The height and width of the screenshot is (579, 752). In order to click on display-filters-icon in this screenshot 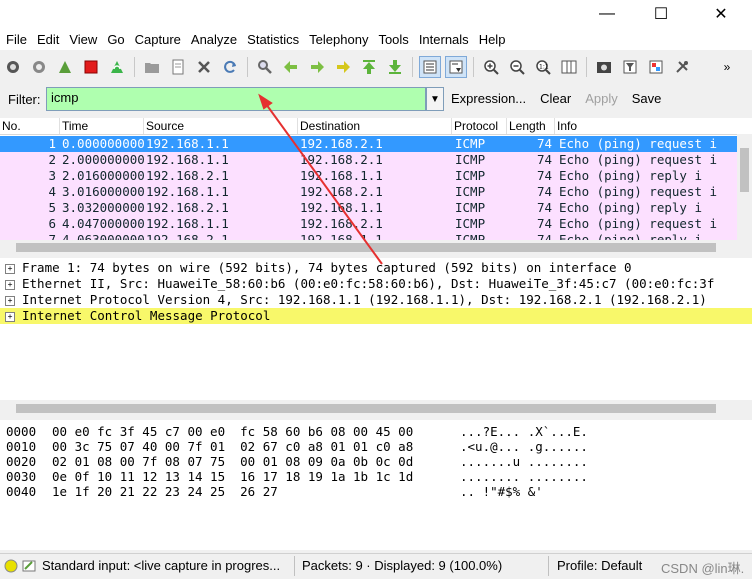, I will do `click(630, 67)`.